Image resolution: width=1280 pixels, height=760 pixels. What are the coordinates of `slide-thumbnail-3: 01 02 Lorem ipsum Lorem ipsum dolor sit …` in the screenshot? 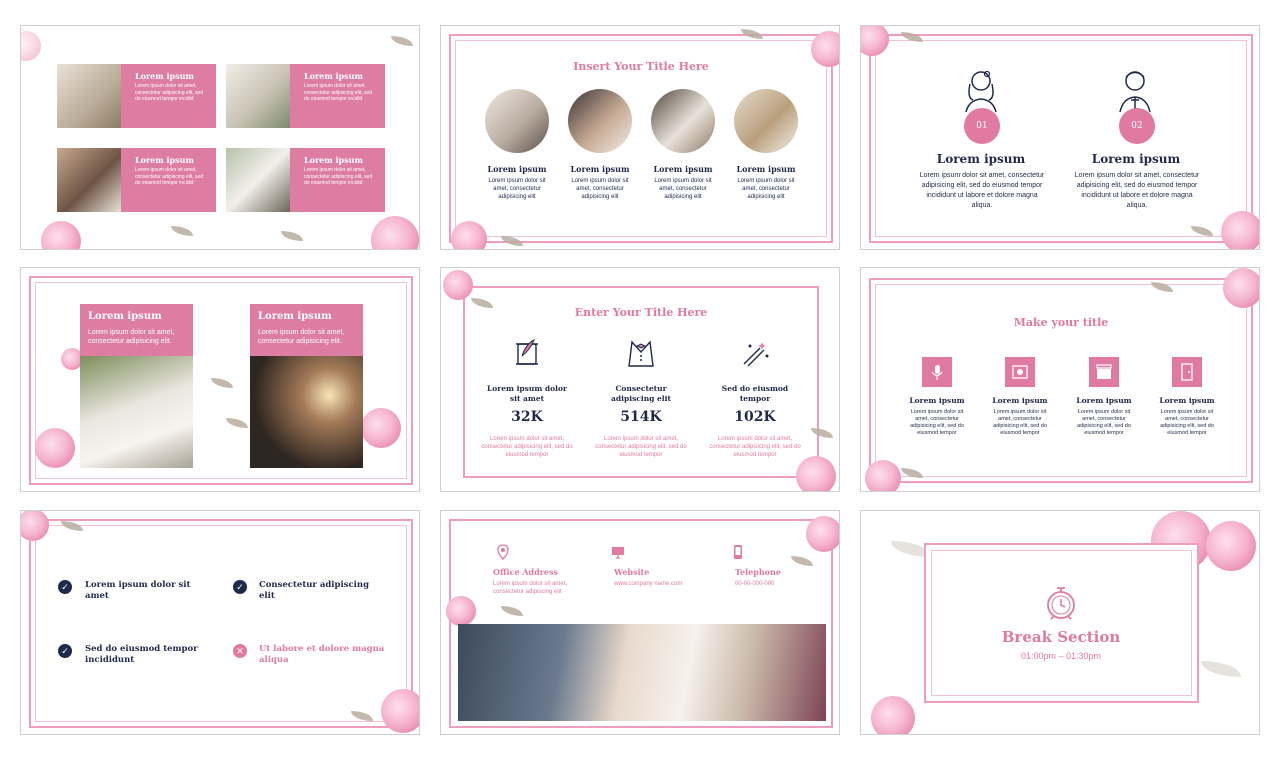 It's located at (1060, 137).